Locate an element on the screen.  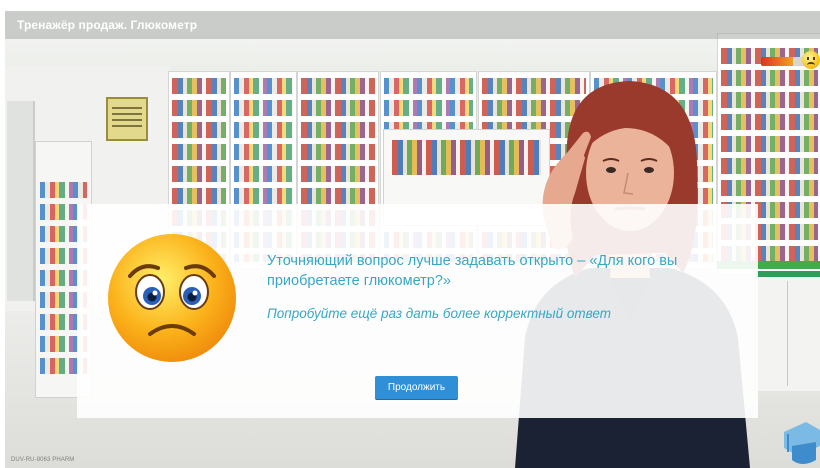
course-title: Тренажёр продаж. Глюкометр is located at coordinates (107, 25).